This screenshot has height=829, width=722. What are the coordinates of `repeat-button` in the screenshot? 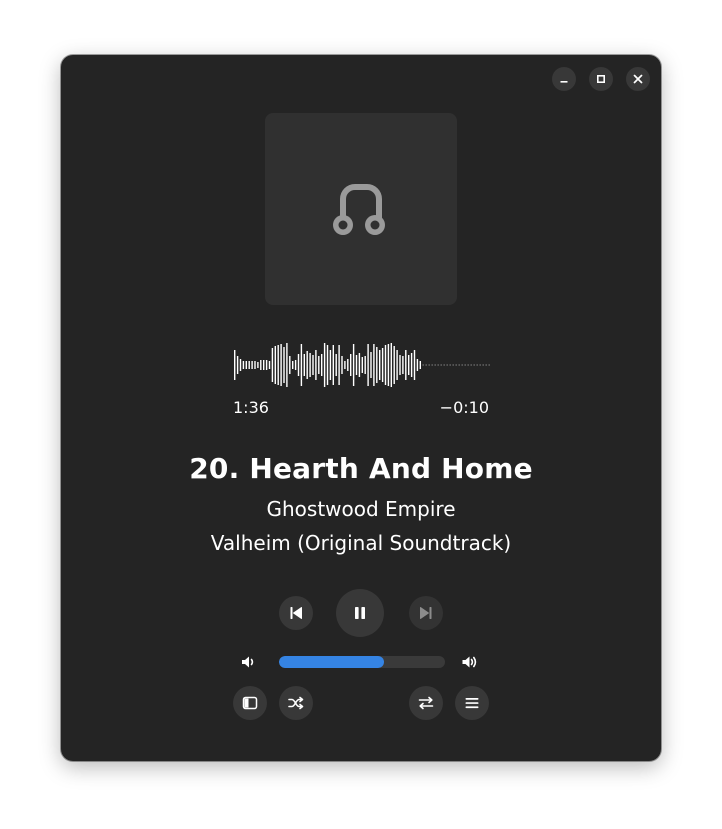 It's located at (426, 703).